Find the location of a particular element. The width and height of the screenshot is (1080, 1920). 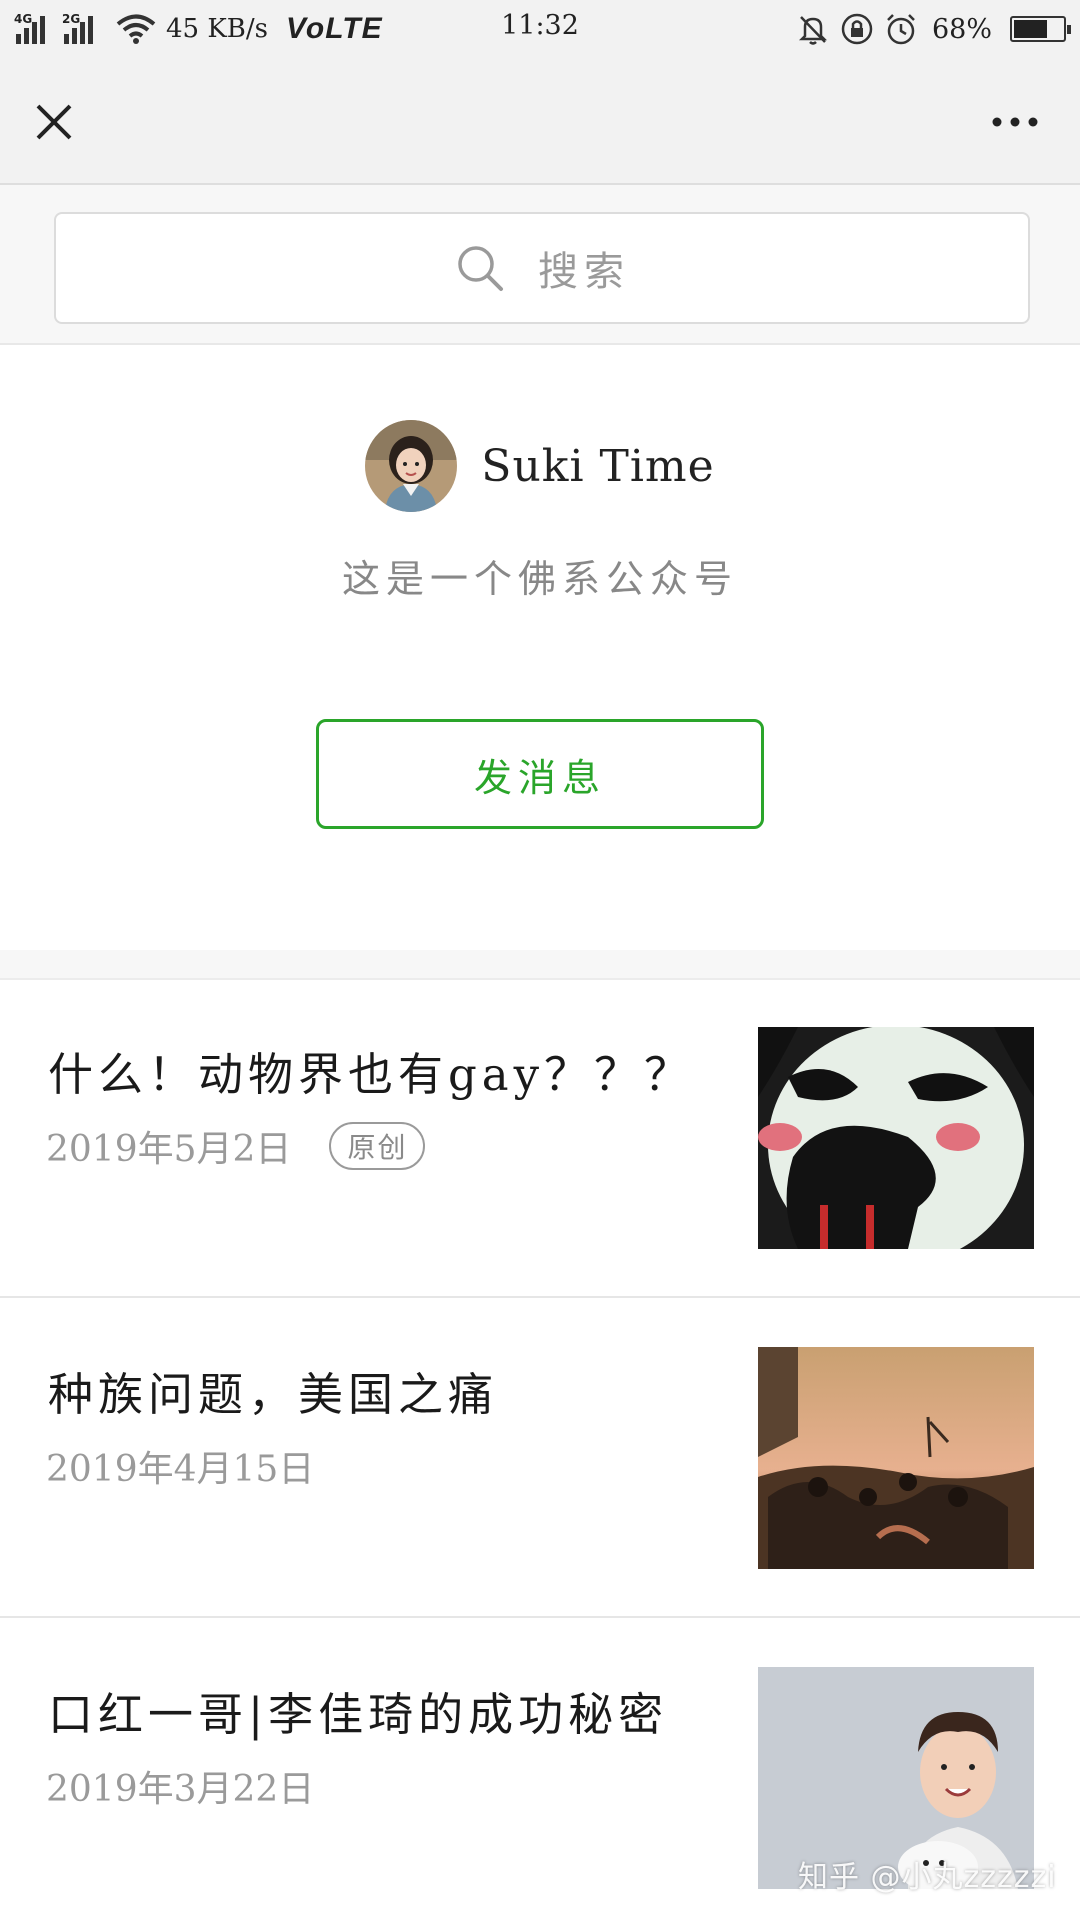

account-name: Suki Time is located at coordinates (598, 466).